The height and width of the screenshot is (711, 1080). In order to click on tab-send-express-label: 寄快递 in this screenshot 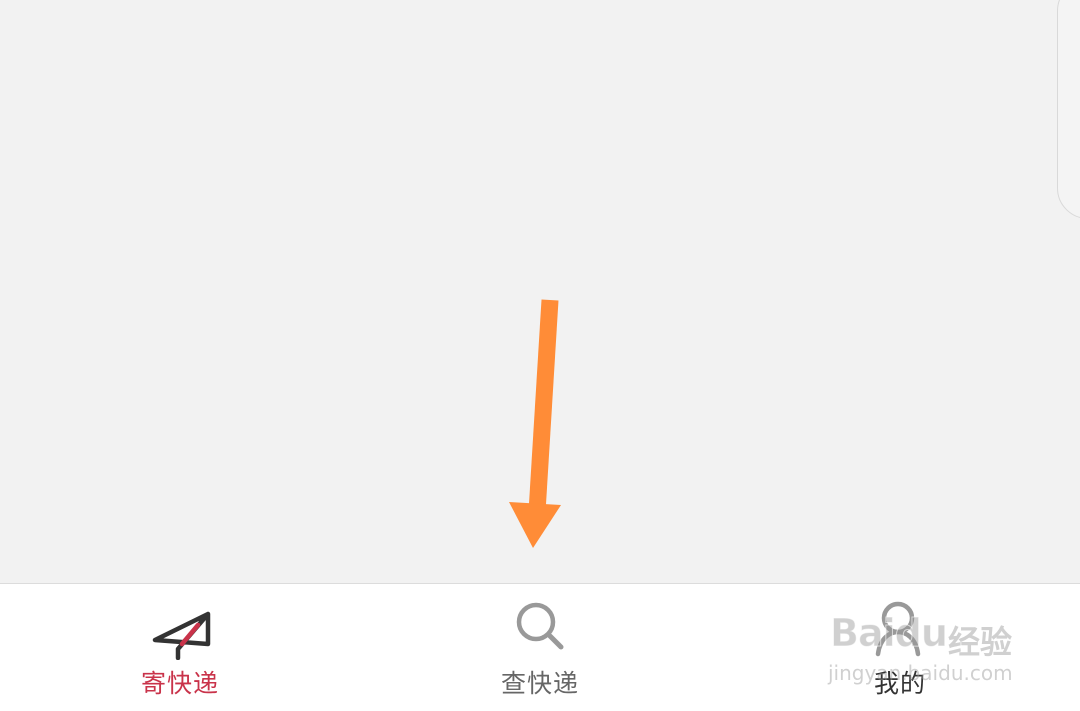, I will do `click(179, 683)`.